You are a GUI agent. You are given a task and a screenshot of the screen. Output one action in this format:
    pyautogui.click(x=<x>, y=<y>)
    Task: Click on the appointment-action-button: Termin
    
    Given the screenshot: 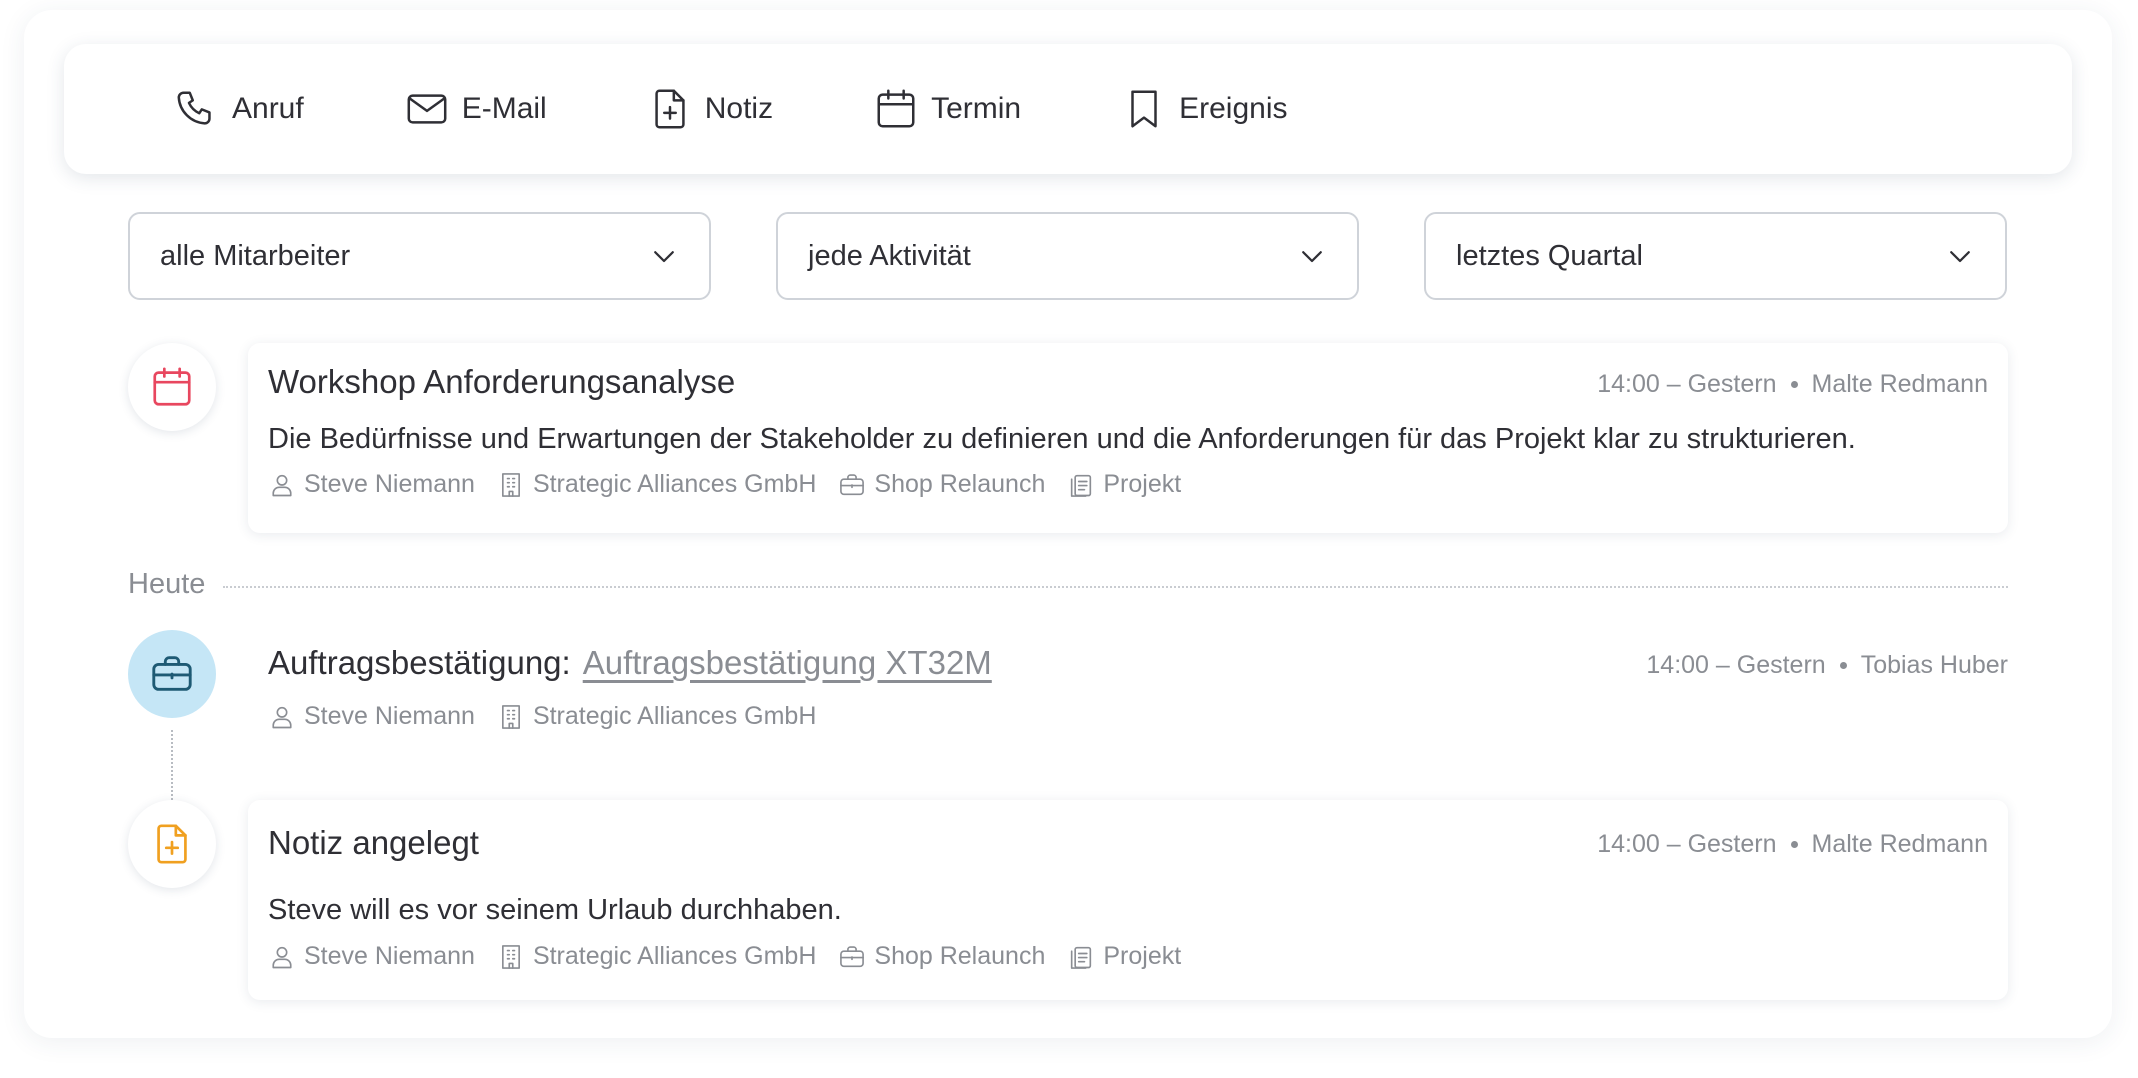 What is the action you would take?
    pyautogui.click(x=947, y=109)
    